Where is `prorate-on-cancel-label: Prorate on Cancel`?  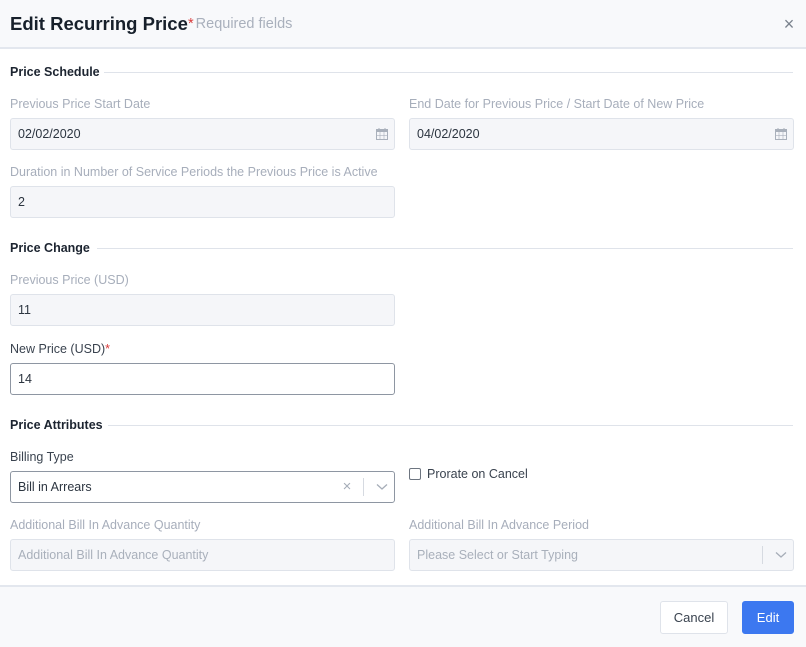
prorate-on-cancel-label: Prorate on Cancel is located at coordinates (477, 474).